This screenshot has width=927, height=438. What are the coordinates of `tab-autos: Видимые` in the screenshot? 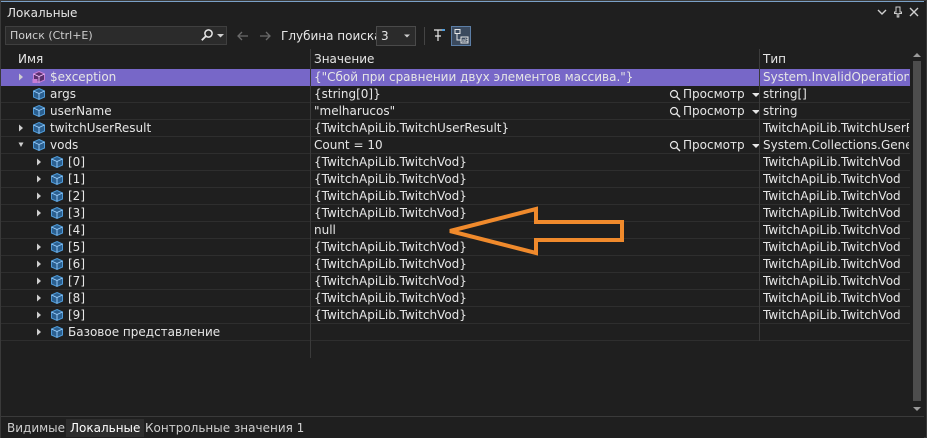 It's located at (36, 428).